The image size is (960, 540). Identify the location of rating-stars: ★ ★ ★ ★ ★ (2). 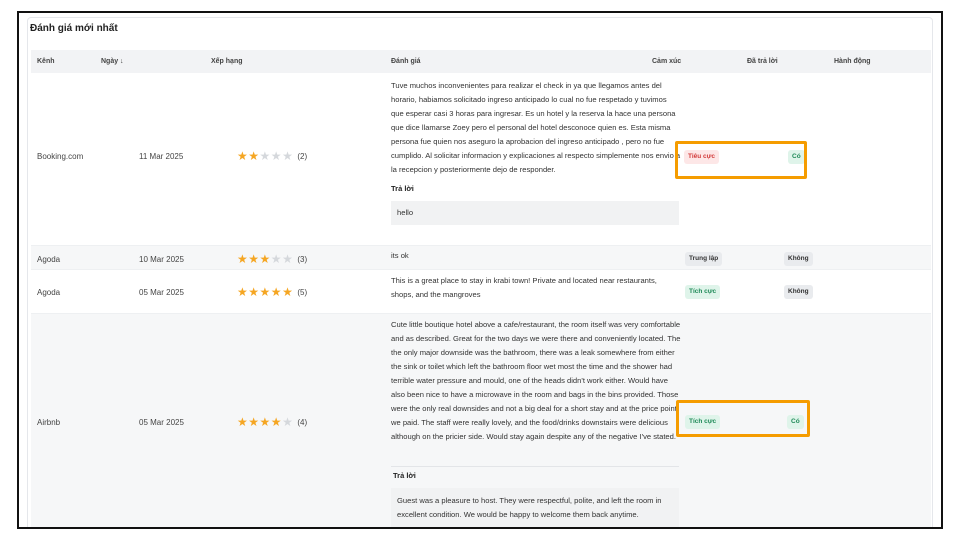
(272, 156).